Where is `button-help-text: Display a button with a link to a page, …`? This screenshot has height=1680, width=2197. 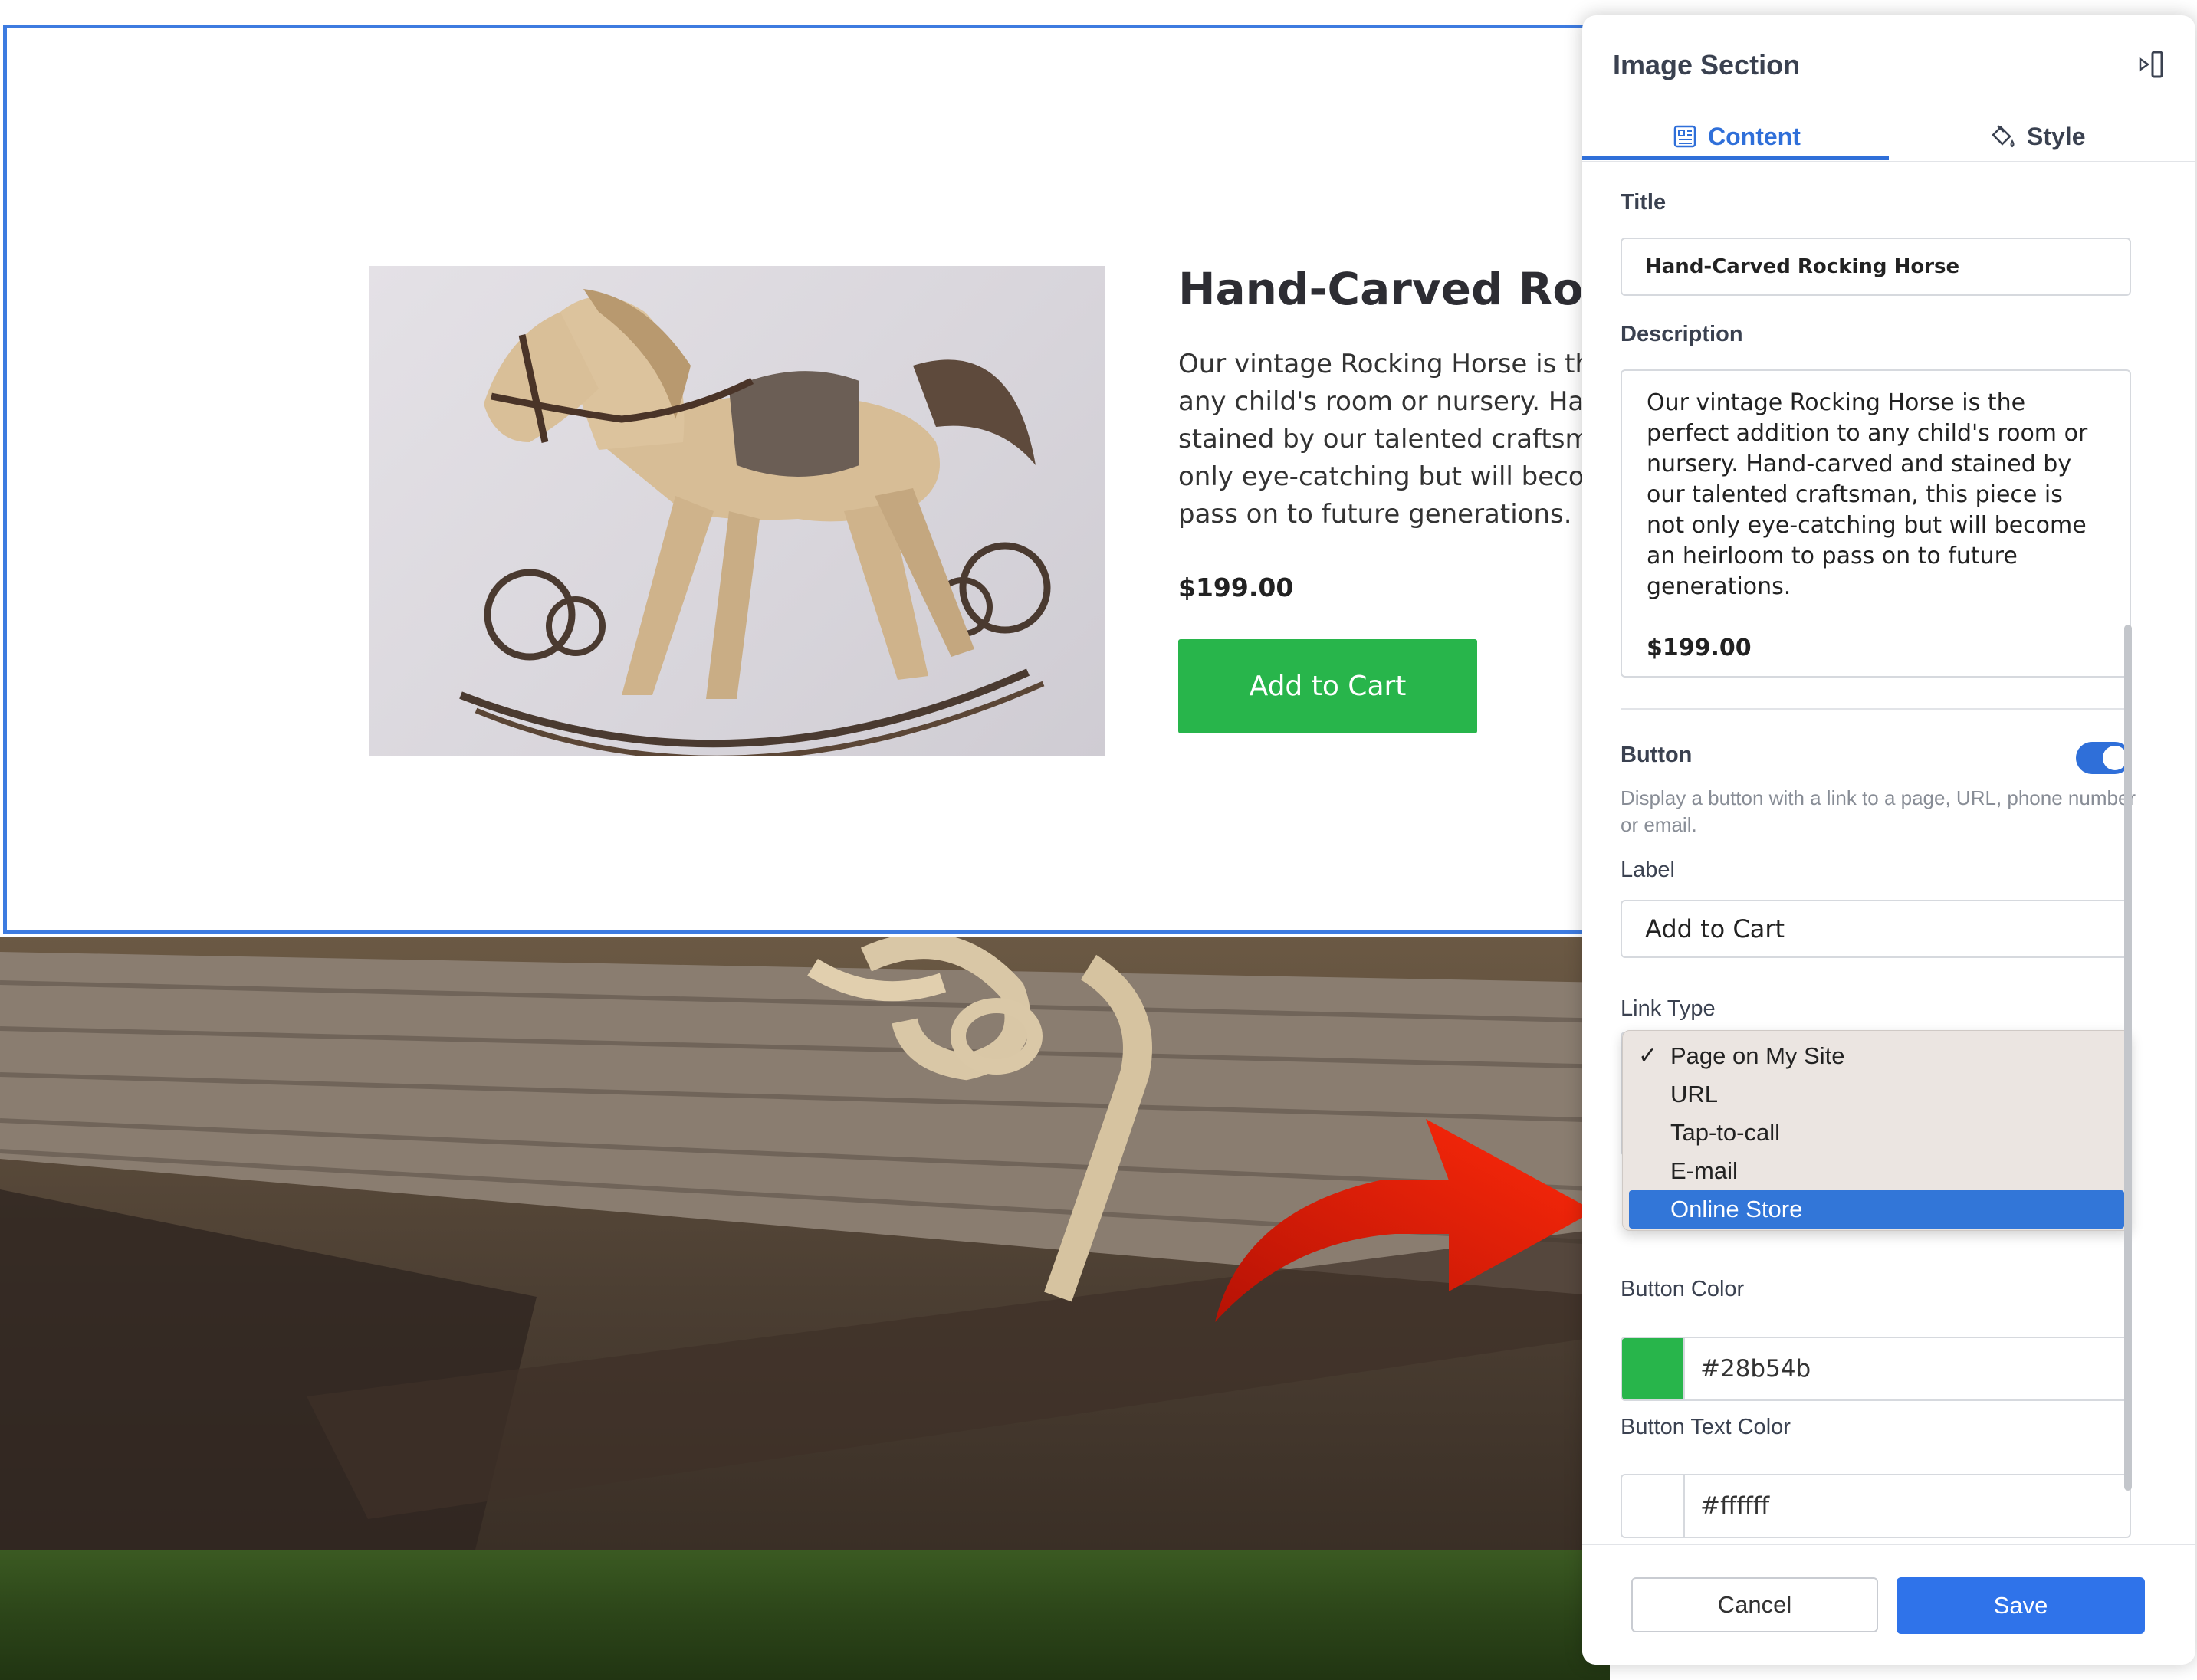
button-help-text: Display a button with a link to a page, … is located at coordinates (1878, 811).